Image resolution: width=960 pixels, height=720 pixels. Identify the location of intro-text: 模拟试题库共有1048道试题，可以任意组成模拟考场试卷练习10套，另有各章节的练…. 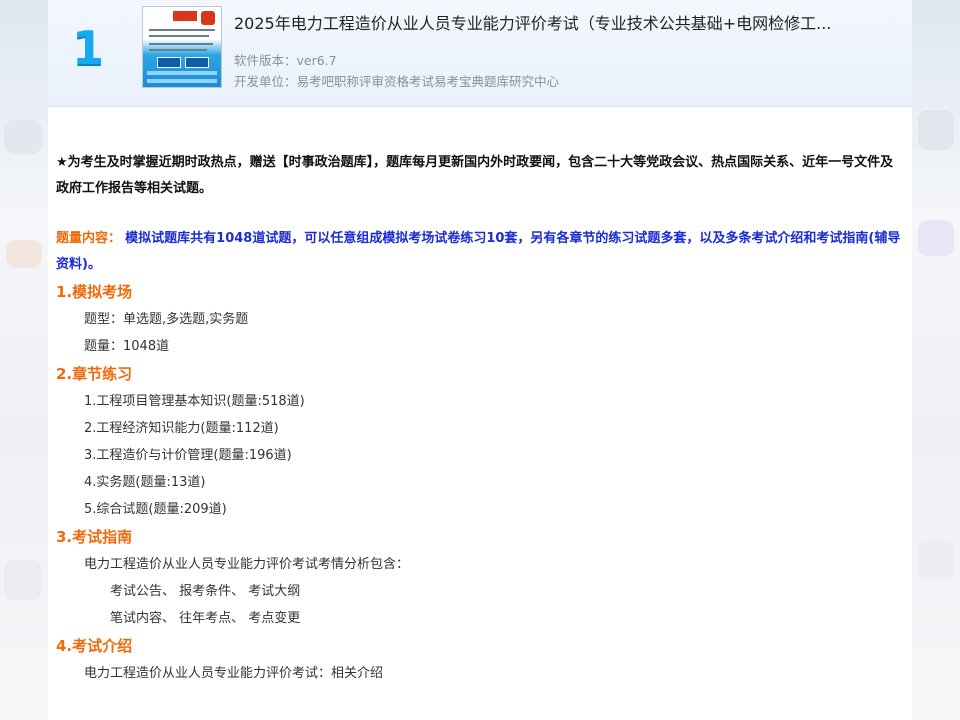
(478, 251).